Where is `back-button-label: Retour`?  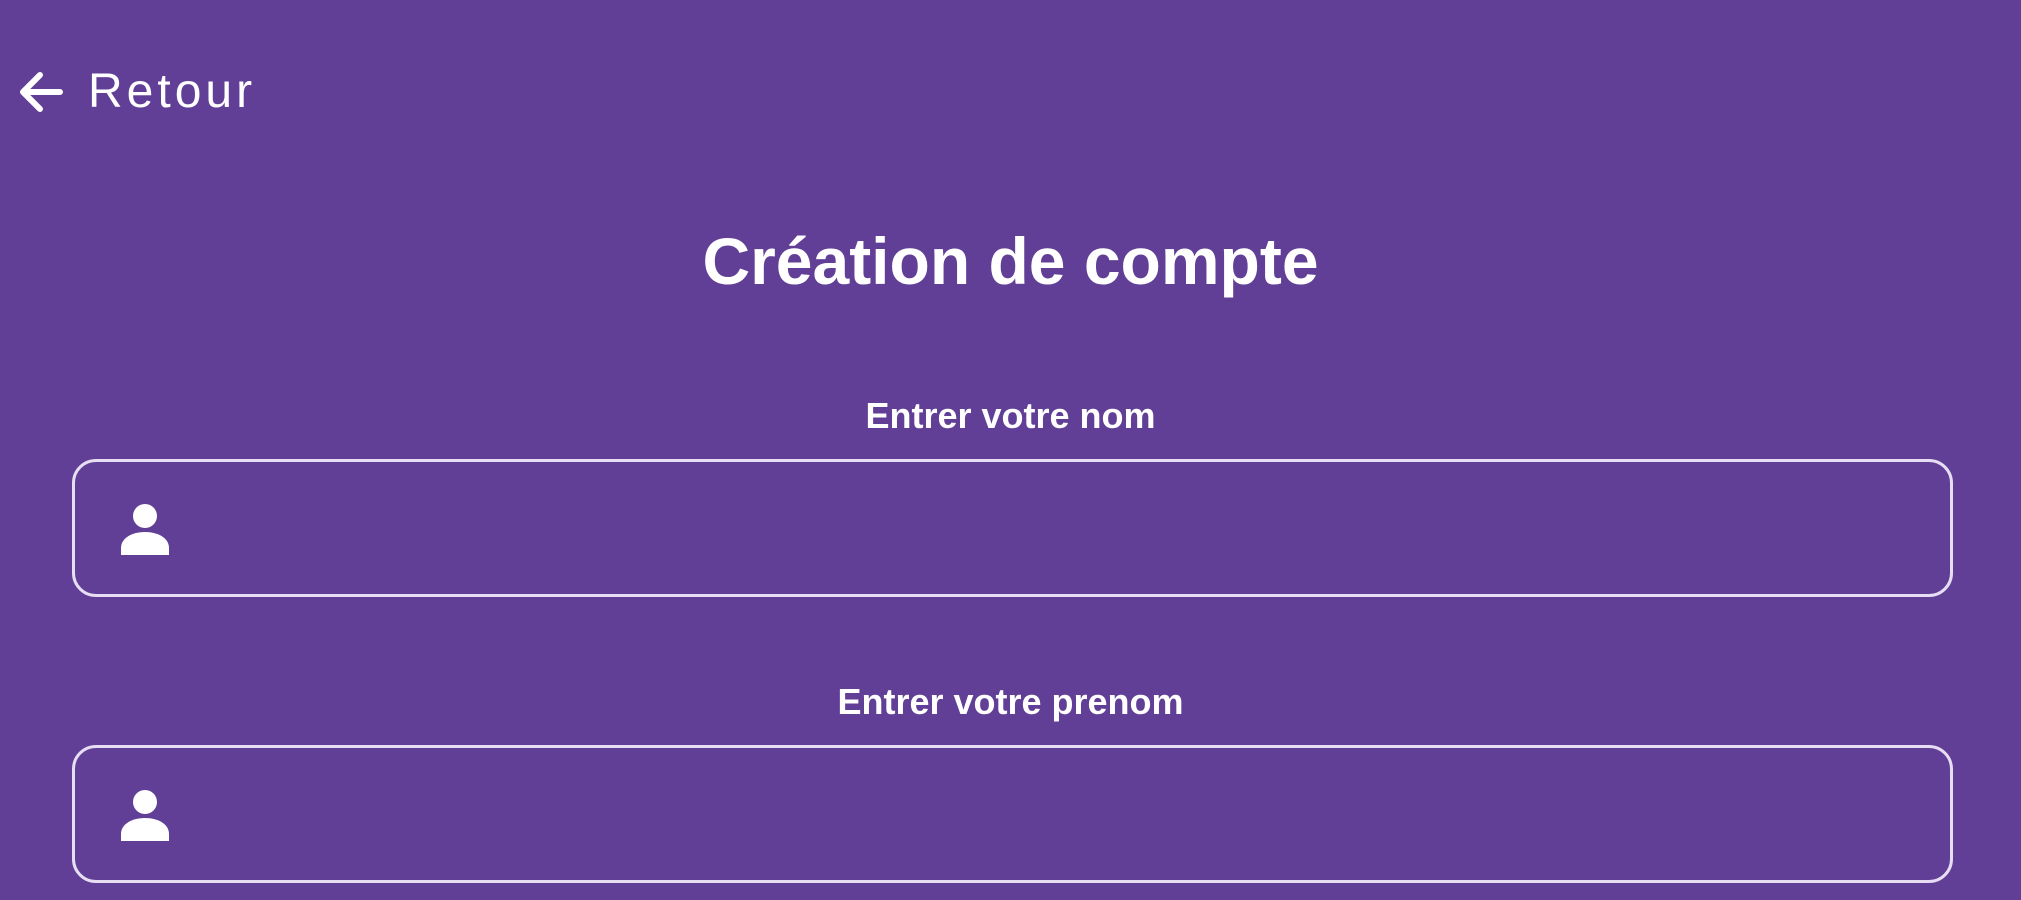 back-button-label: Retour is located at coordinates (172, 91).